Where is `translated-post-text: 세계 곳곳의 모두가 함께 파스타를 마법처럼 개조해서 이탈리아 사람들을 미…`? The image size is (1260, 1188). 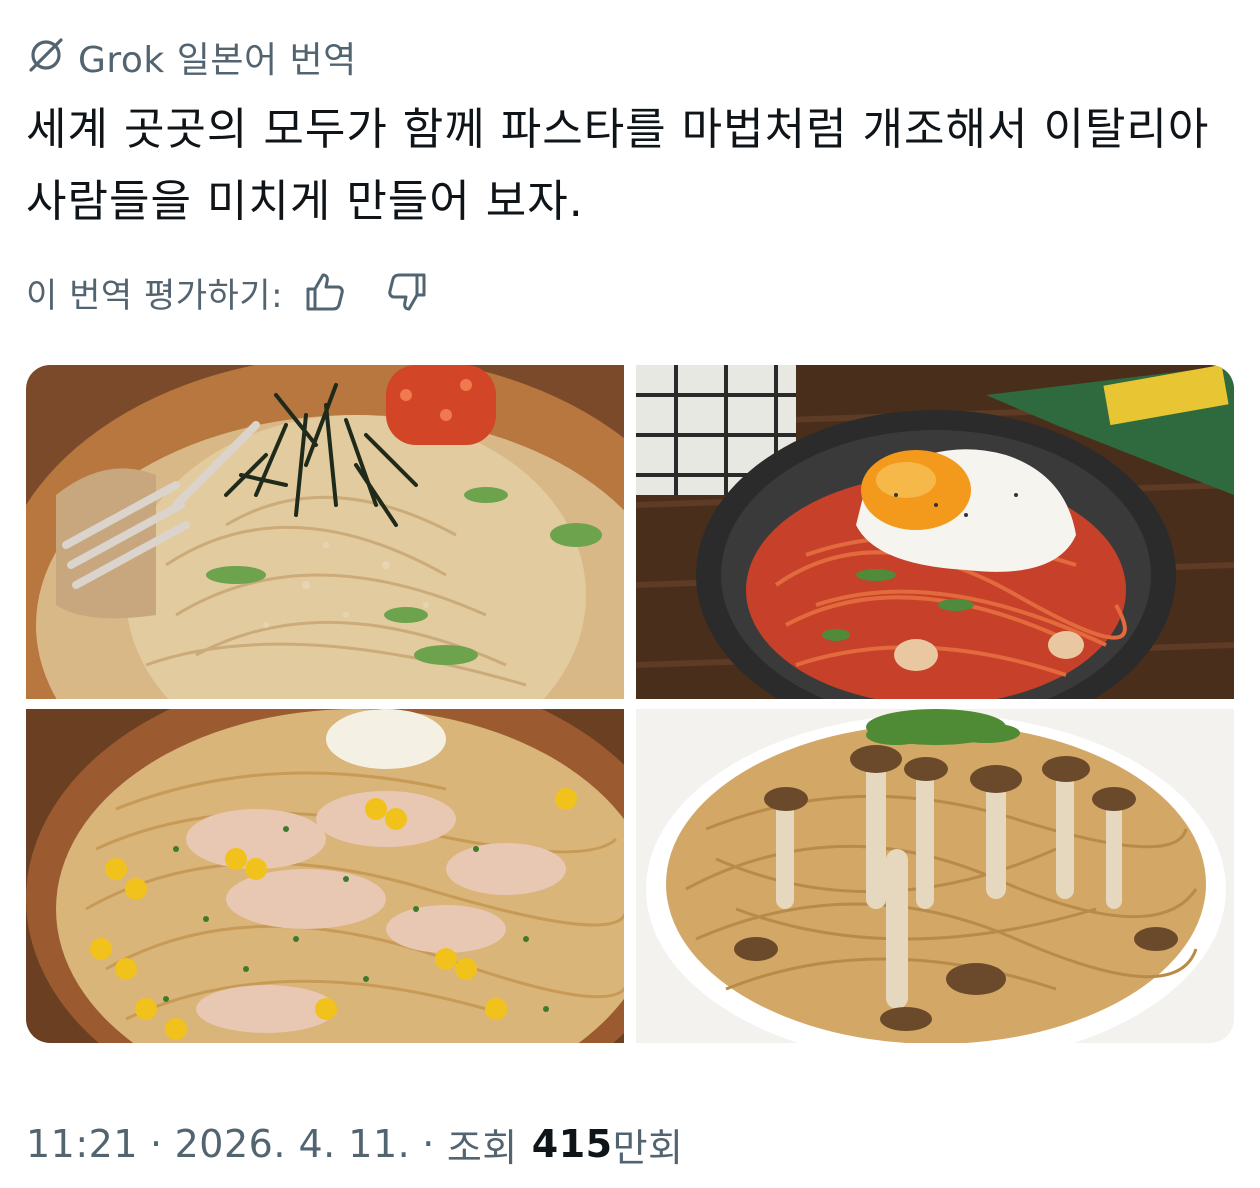
translated-post-text: 세계 곳곳의 모두가 함께 파스타를 마법처럼 개조해서 이탈리아 사람들을 미… is located at coordinates (618, 165).